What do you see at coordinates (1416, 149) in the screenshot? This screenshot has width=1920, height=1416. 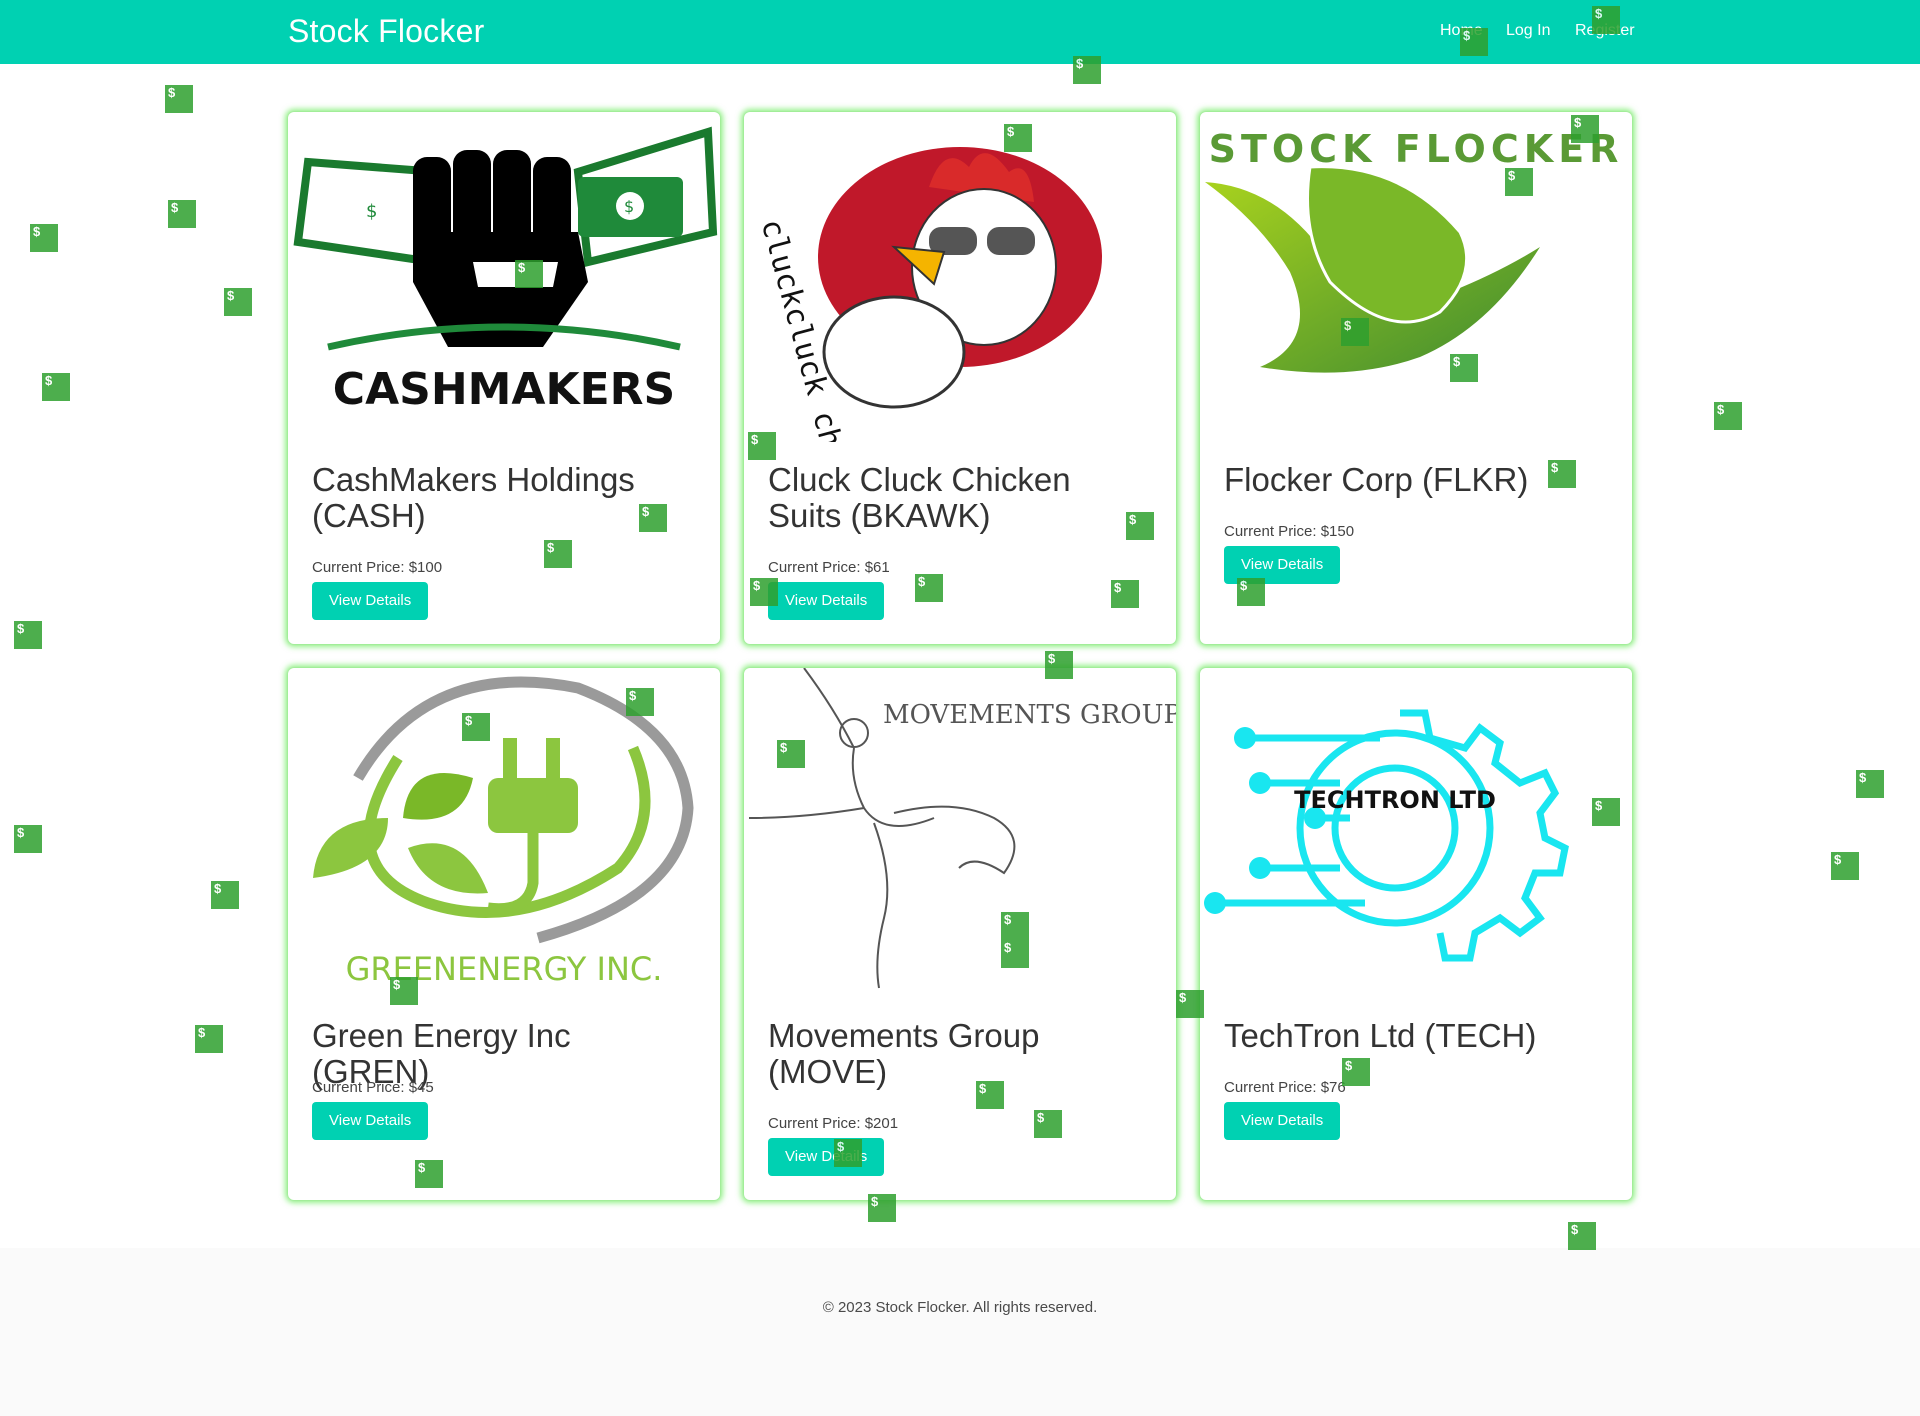 I see `flocker-logo-text: STOCK FLOCKER` at bounding box center [1416, 149].